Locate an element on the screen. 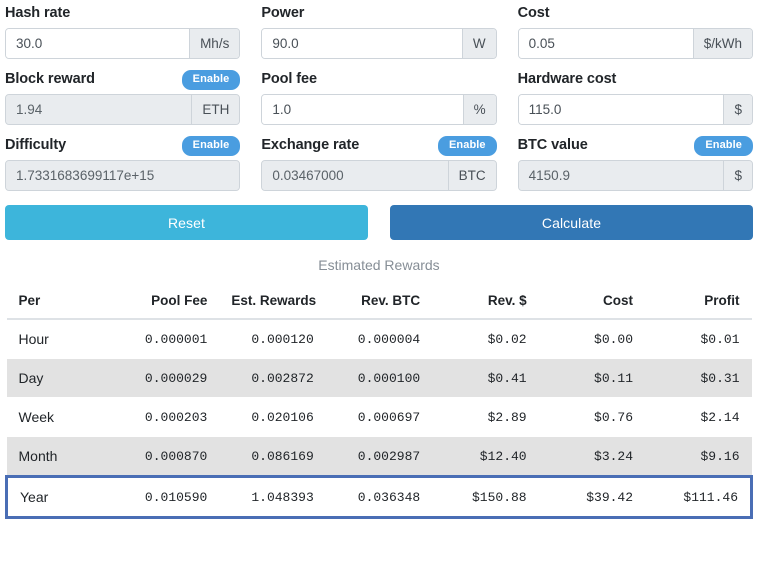  cell-r2-c3: 0.000697 is located at coordinates (379, 417).